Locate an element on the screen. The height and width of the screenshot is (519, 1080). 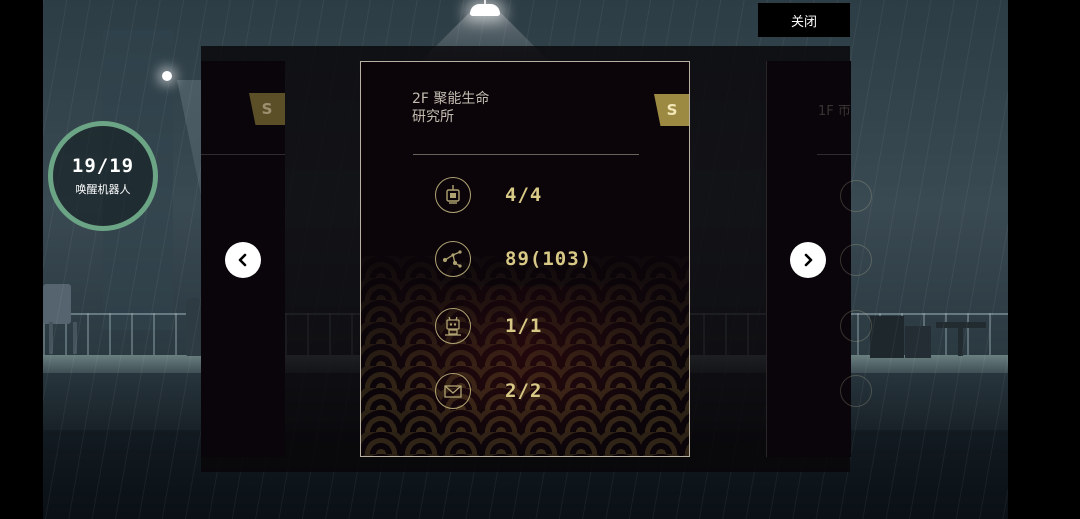
next-card-title: 1F 帀 is located at coordinates (834, 111).